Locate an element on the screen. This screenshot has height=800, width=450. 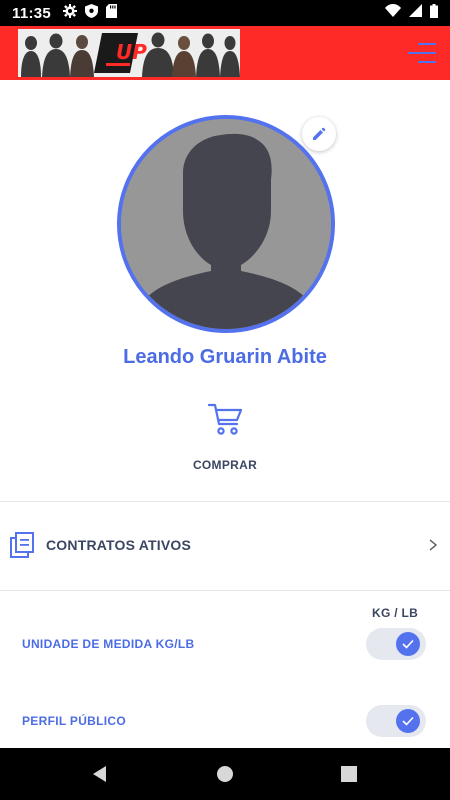
recents-icon is located at coordinates (349, 774).